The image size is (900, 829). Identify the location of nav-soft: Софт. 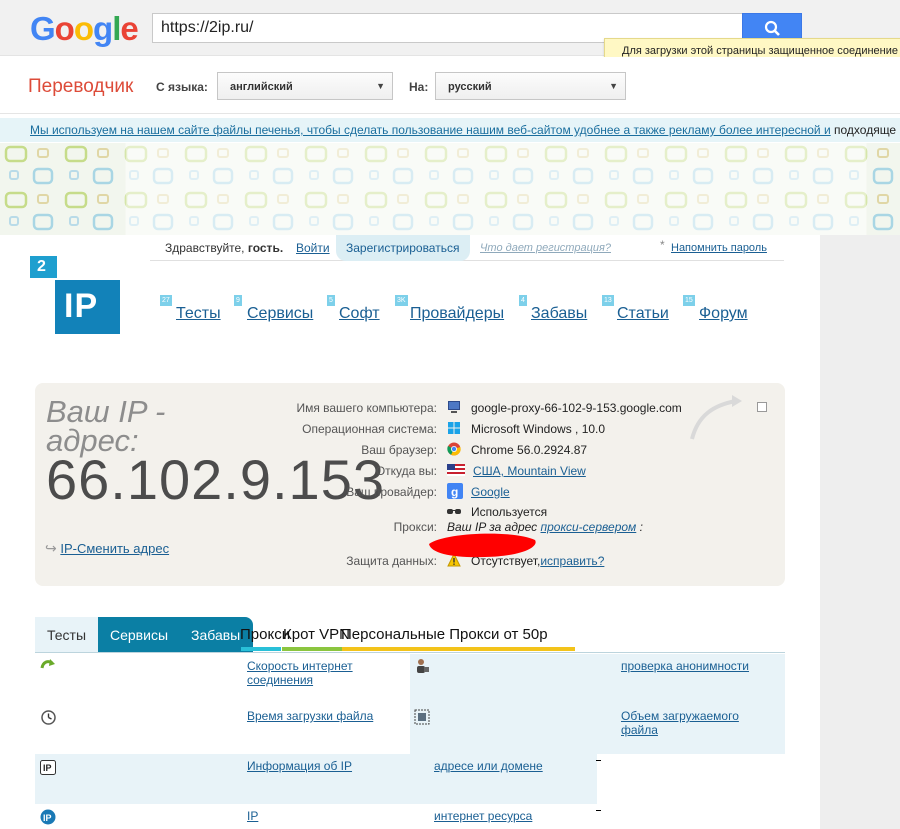
(359, 314).